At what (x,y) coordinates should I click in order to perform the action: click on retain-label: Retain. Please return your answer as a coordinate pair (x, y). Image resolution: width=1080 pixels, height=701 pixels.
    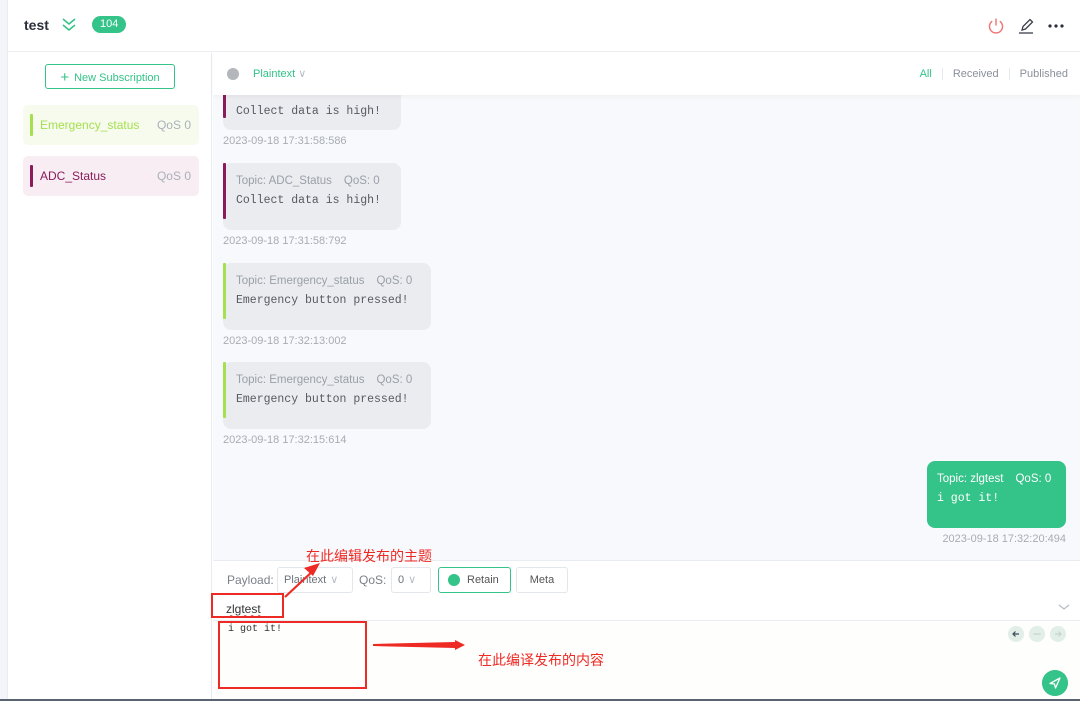
    Looking at the image, I should click on (483, 580).